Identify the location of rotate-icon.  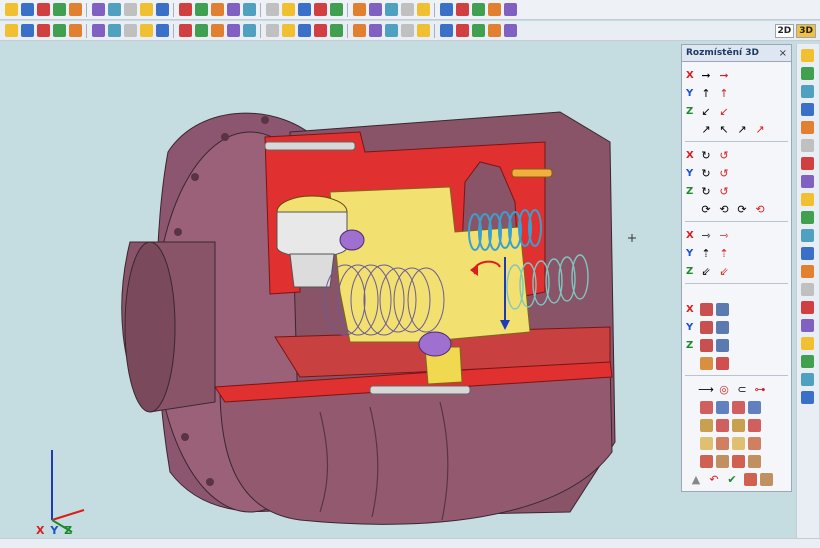
(75, 30).